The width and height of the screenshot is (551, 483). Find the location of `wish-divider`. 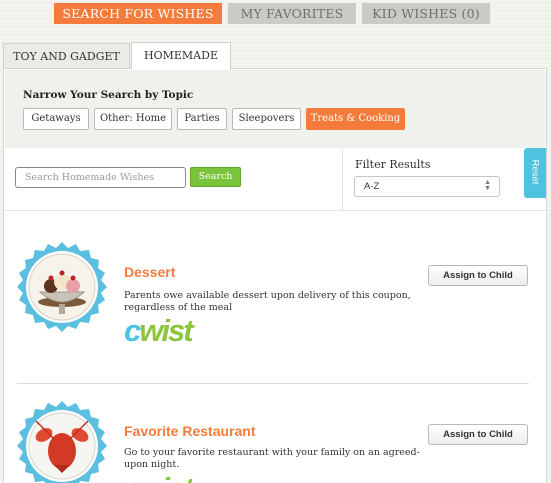

wish-divider is located at coordinates (273, 383).